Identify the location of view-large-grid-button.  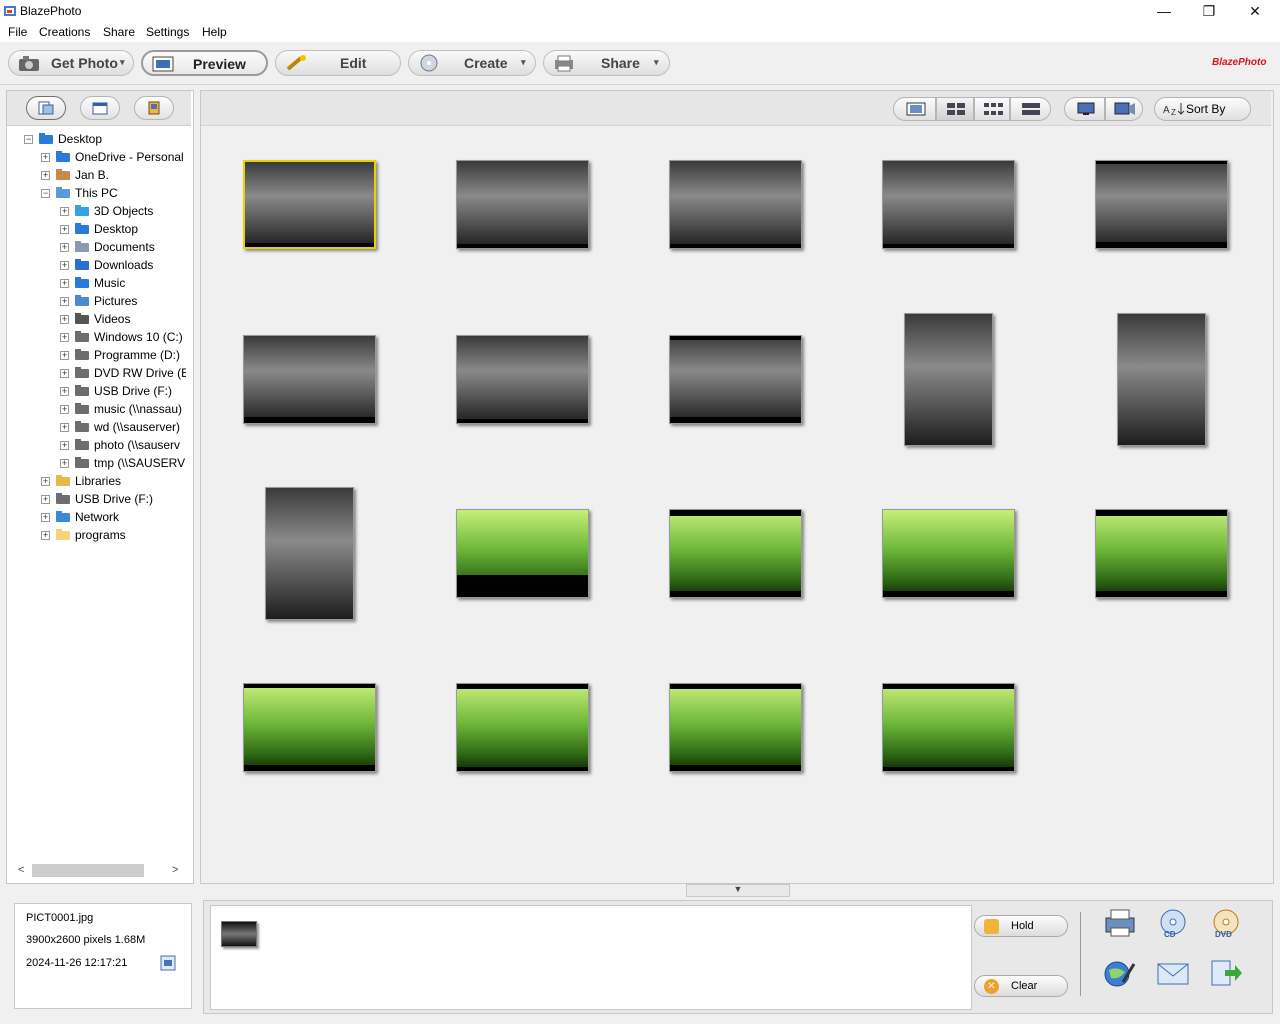
(955, 109).